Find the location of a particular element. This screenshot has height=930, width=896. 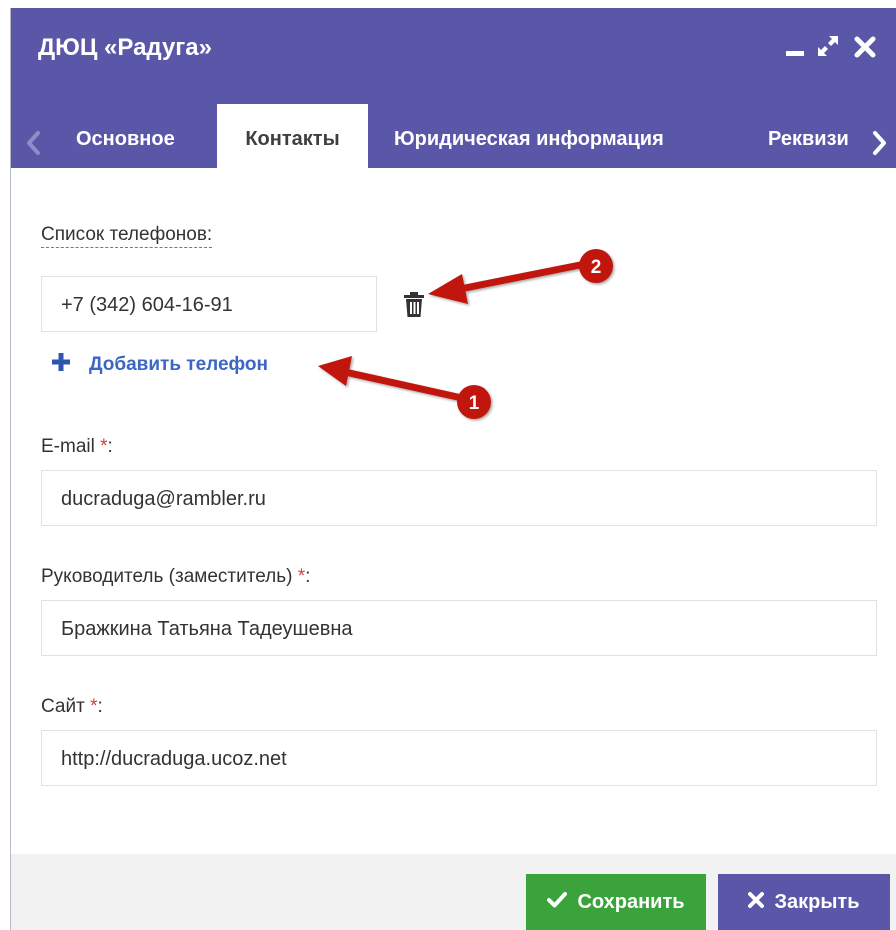

tab-rekvizity: Реквизи is located at coordinates (808, 135).